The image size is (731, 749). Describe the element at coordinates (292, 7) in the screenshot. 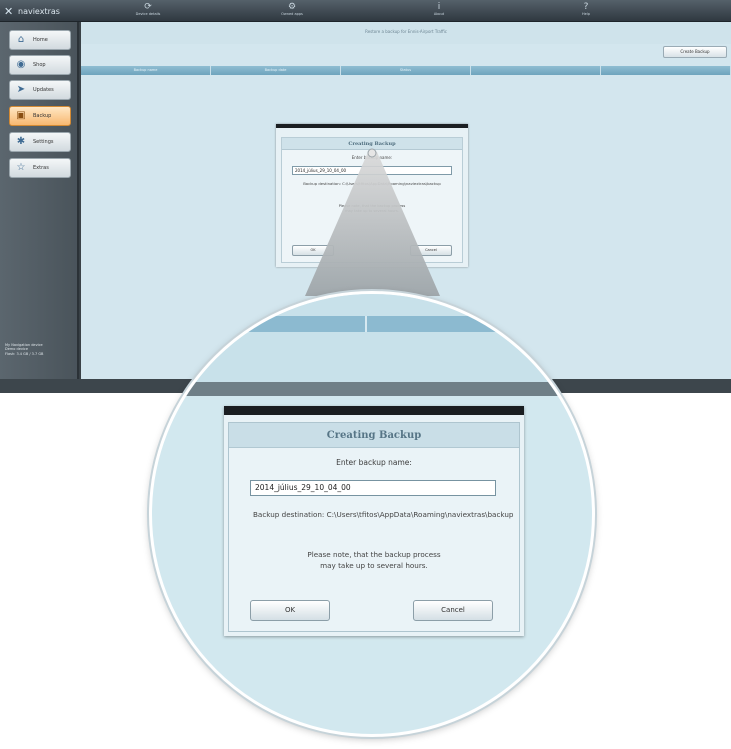

I see `apps-icon: ⚙` at that location.